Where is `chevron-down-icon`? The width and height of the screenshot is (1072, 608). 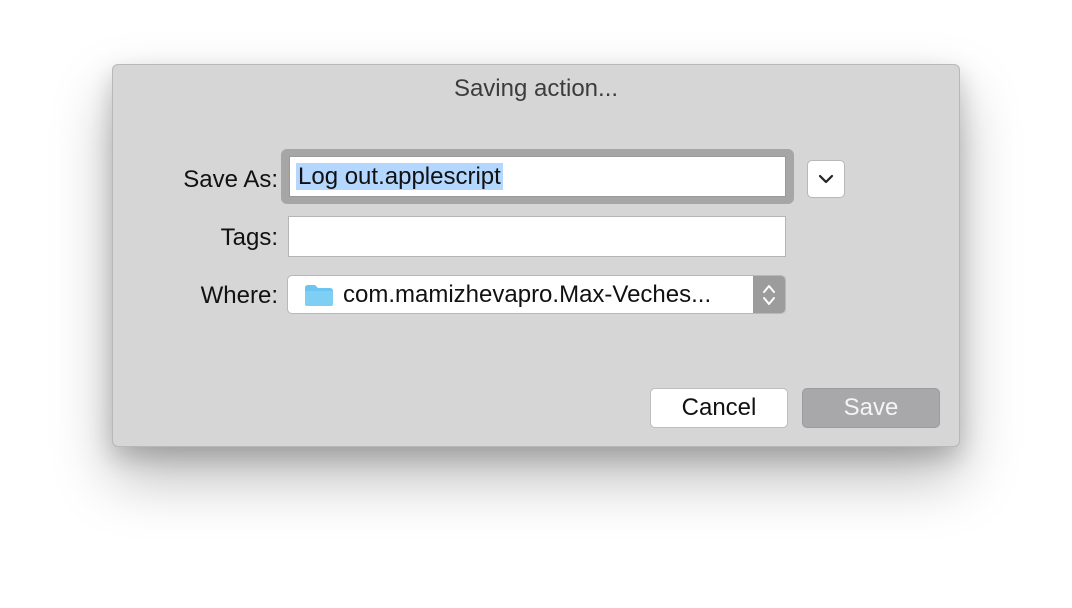
chevron-down-icon is located at coordinates (826, 179).